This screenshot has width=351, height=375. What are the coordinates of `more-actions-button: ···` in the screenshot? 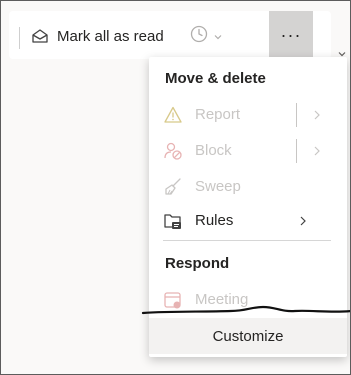 It's located at (291, 35).